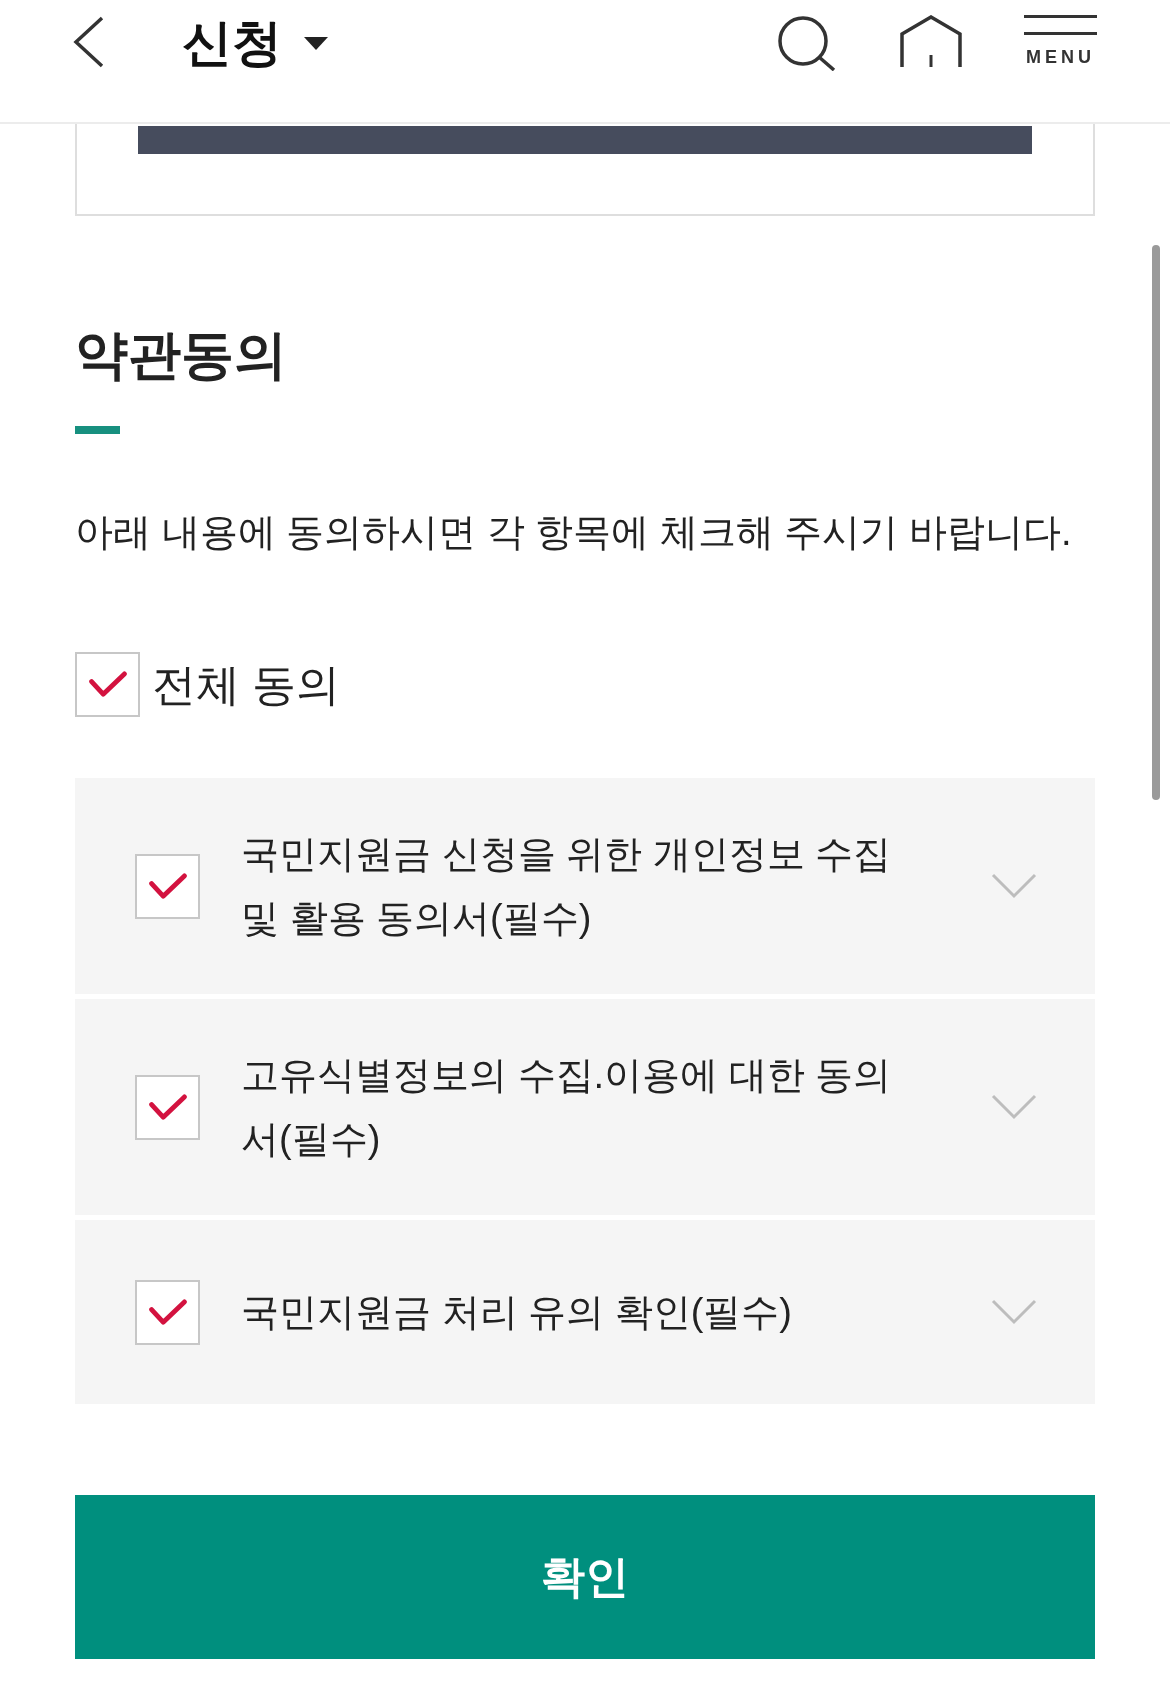  What do you see at coordinates (255, 43) in the screenshot?
I see `page-title-dropdown: 신청` at bounding box center [255, 43].